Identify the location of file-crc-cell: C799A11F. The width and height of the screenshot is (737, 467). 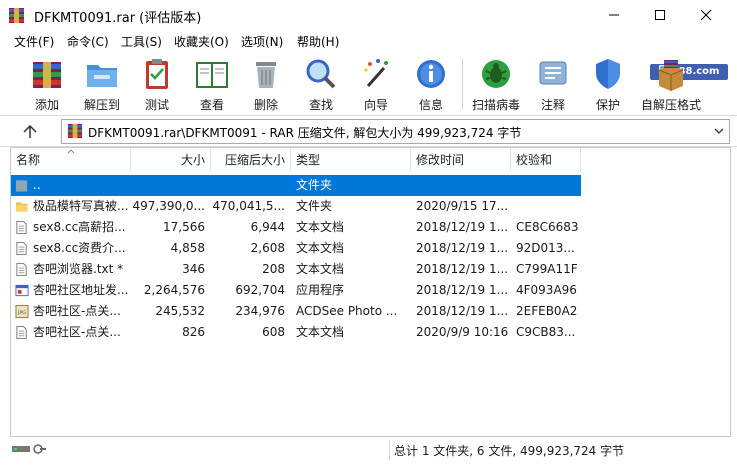
(547, 269).